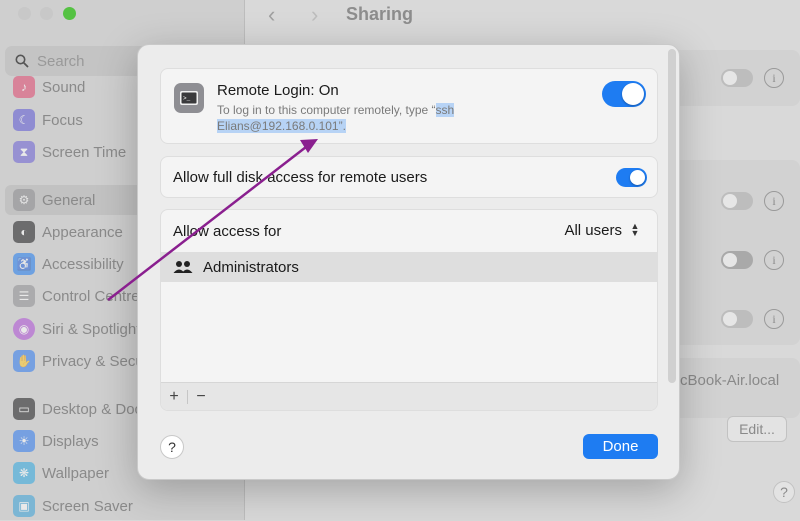 The width and height of the screenshot is (800, 521). I want to click on gear-icon: ⚙, so click(24, 200).